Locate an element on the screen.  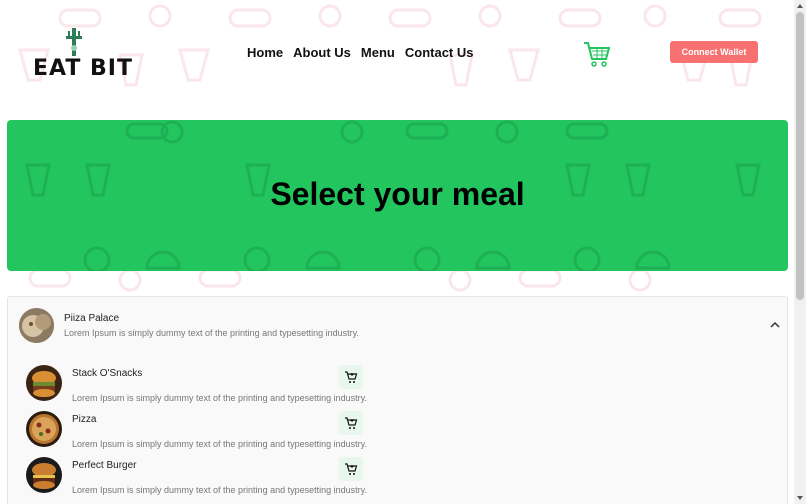
brand-name: EAT BIT is located at coordinates (83, 68).